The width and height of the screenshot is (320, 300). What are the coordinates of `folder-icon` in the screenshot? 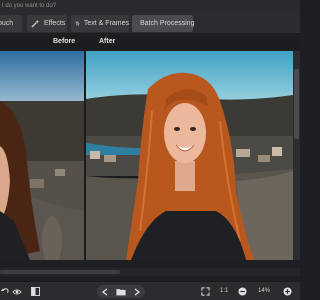 It's located at (121, 291).